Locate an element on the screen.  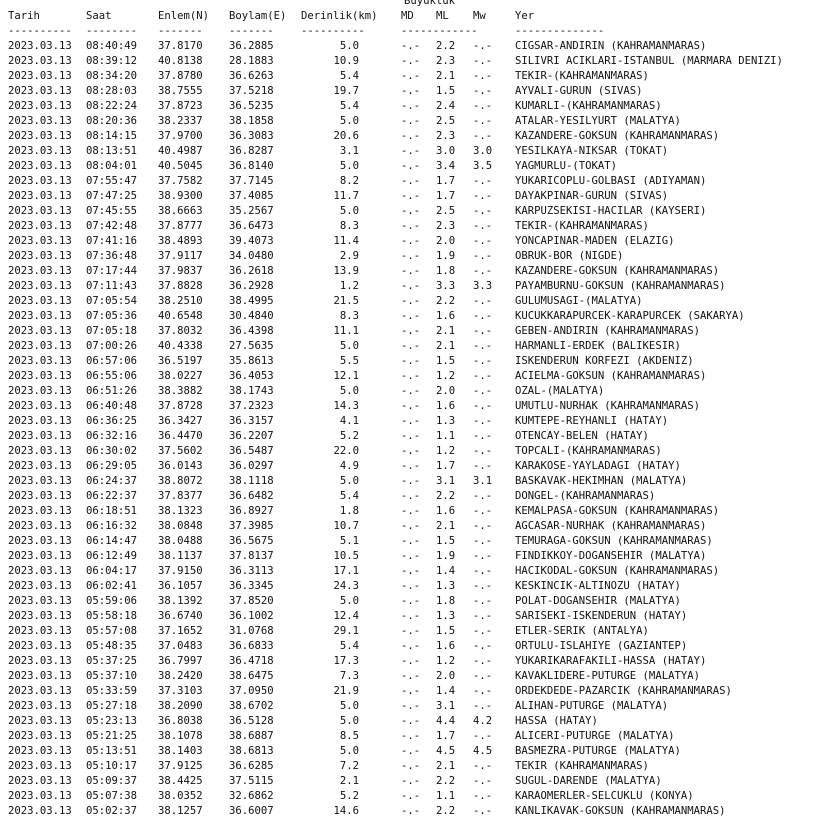
depth-cell: 8.3 is located at coordinates (349, 226).